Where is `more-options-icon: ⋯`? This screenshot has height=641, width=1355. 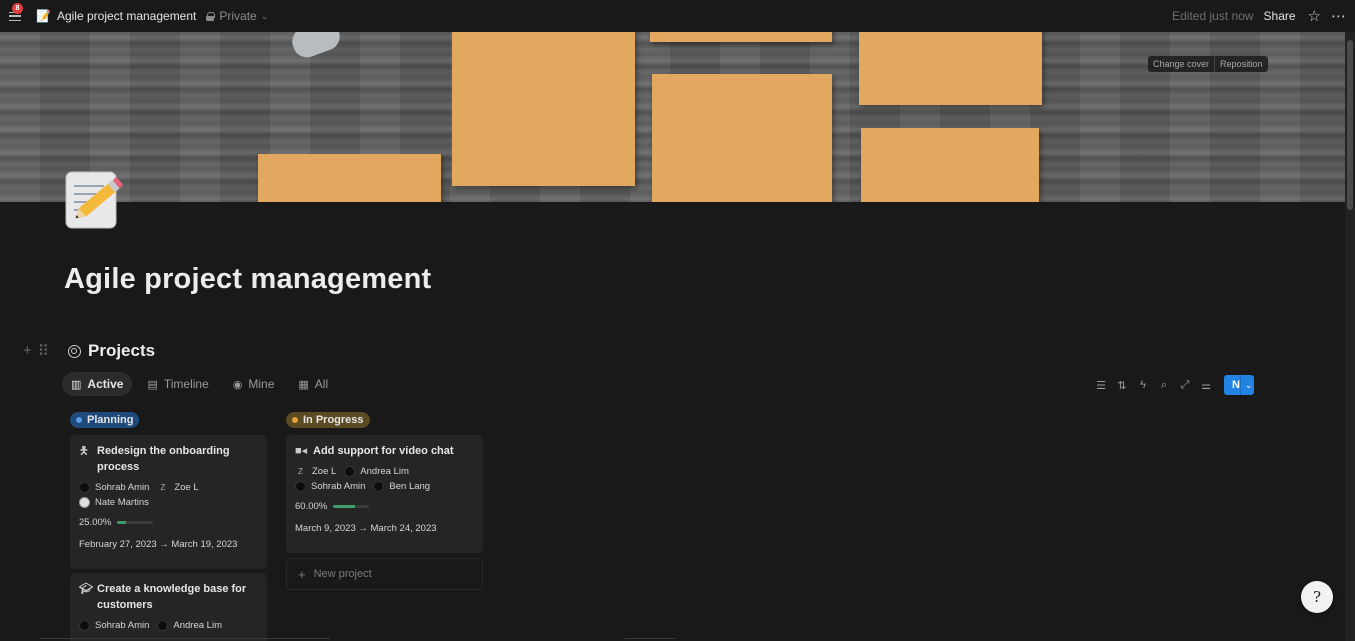 more-options-icon: ⋯ is located at coordinates (1339, 16).